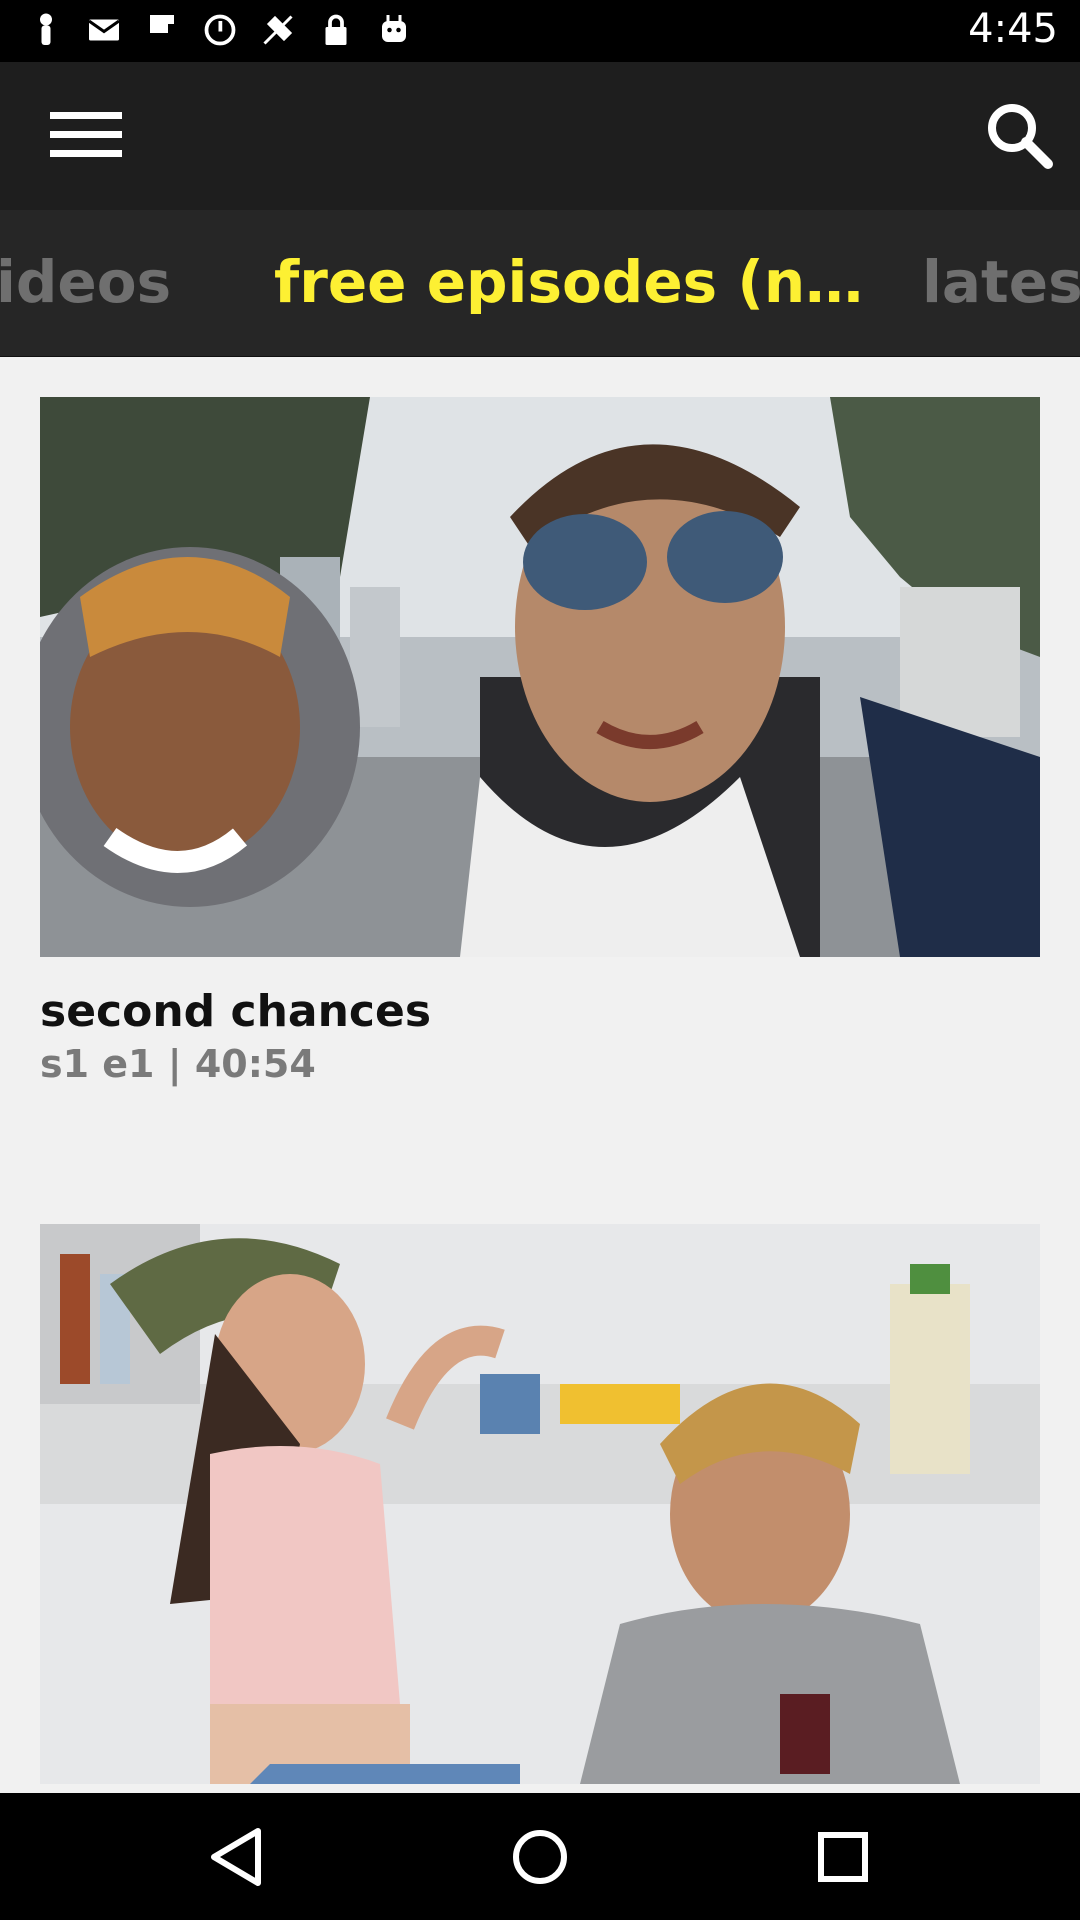 Image resolution: width=1080 pixels, height=1920 pixels. Describe the element at coordinates (1001, 282) in the screenshot. I see `tab-latest: latest` at that location.